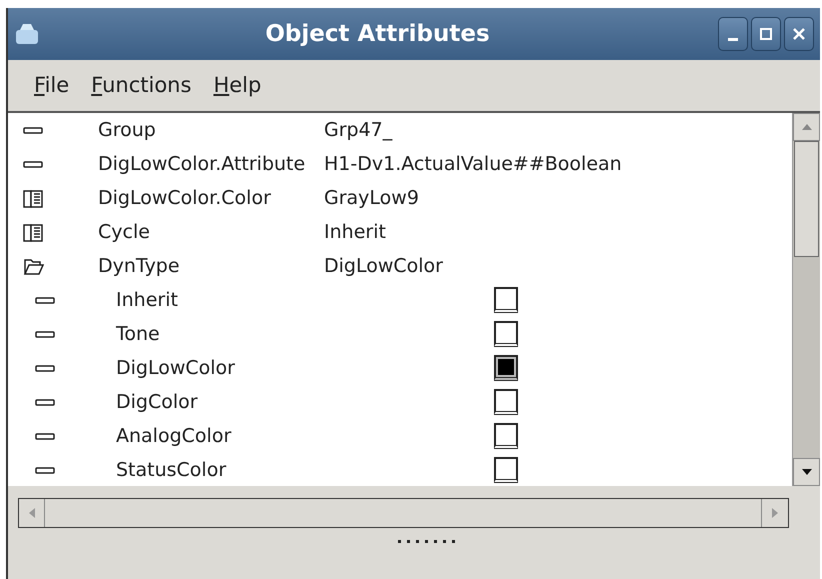  I want to click on close-button, so click(799, 34).